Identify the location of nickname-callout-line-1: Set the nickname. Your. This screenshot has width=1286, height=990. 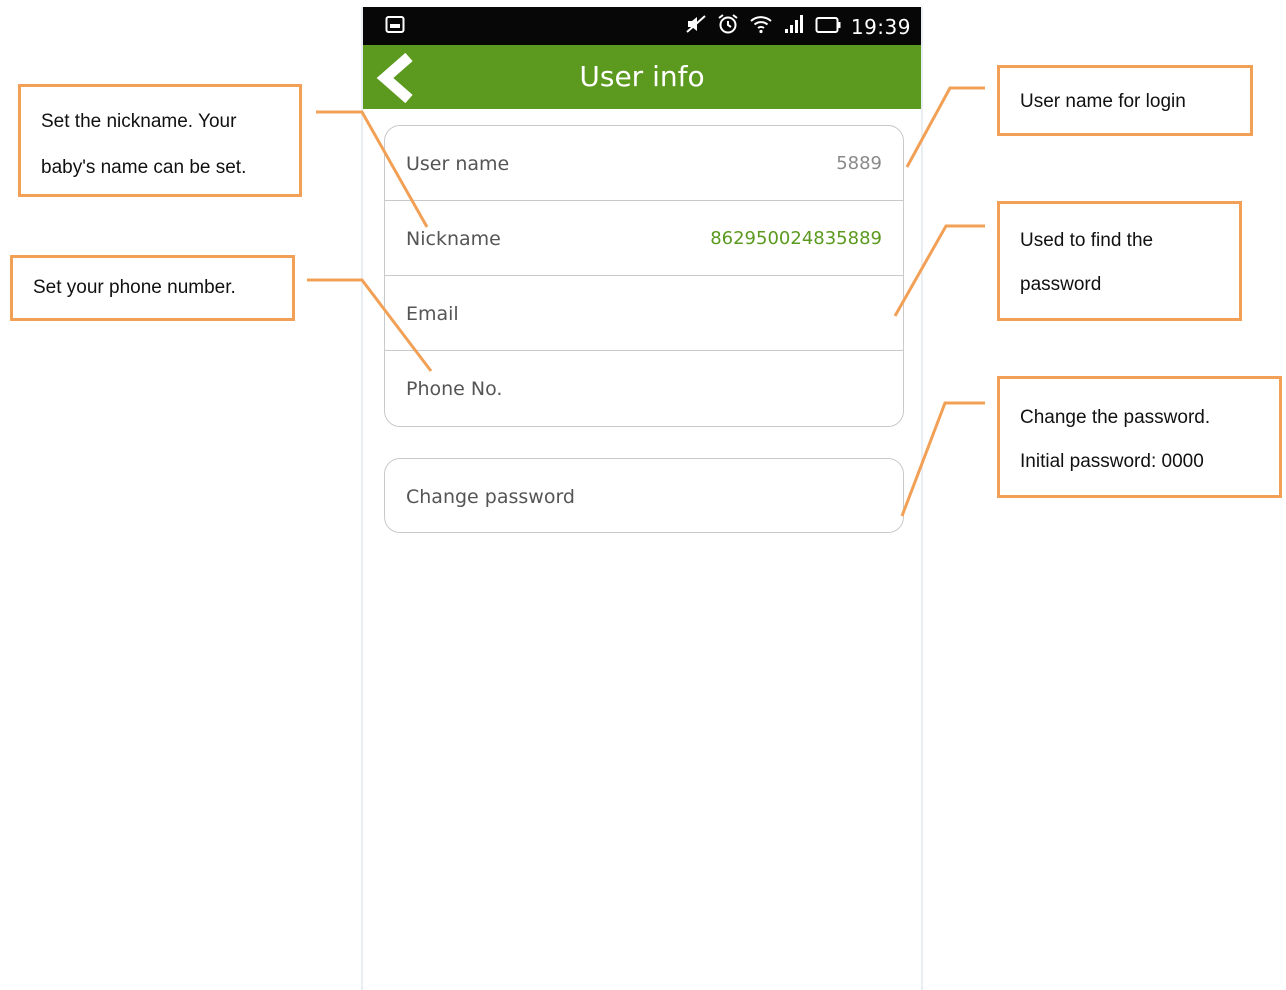
(139, 121).